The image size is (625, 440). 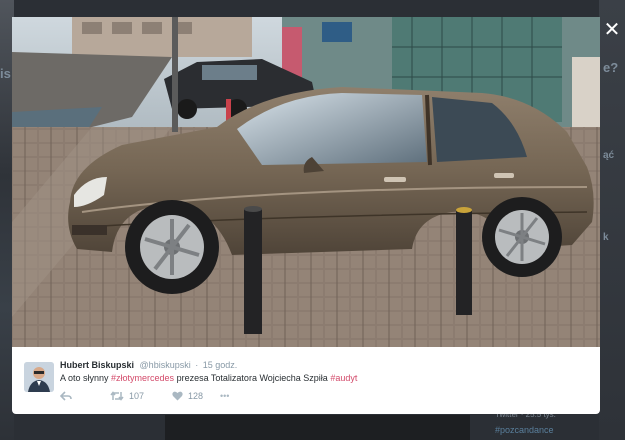 What do you see at coordinates (5, 73) in the screenshot?
I see `background-left-text: is` at bounding box center [5, 73].